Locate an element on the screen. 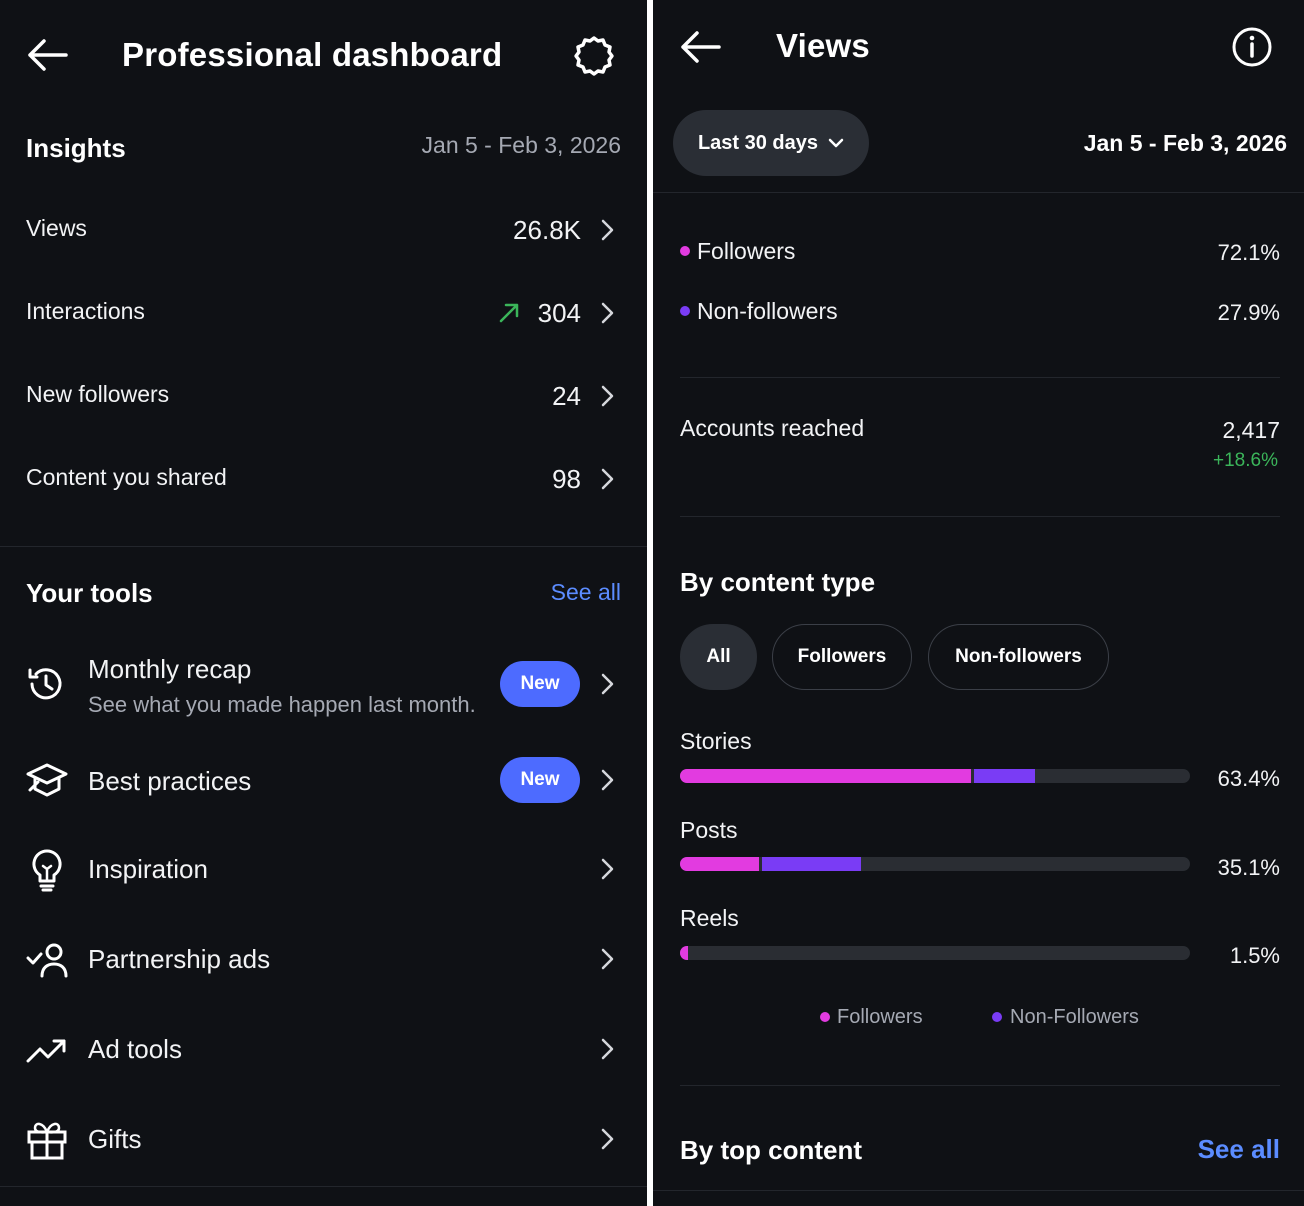 The height and width of the screenshot is (1206, 1304). stories-non-followers-segment is located at coordinates (1004, 776).